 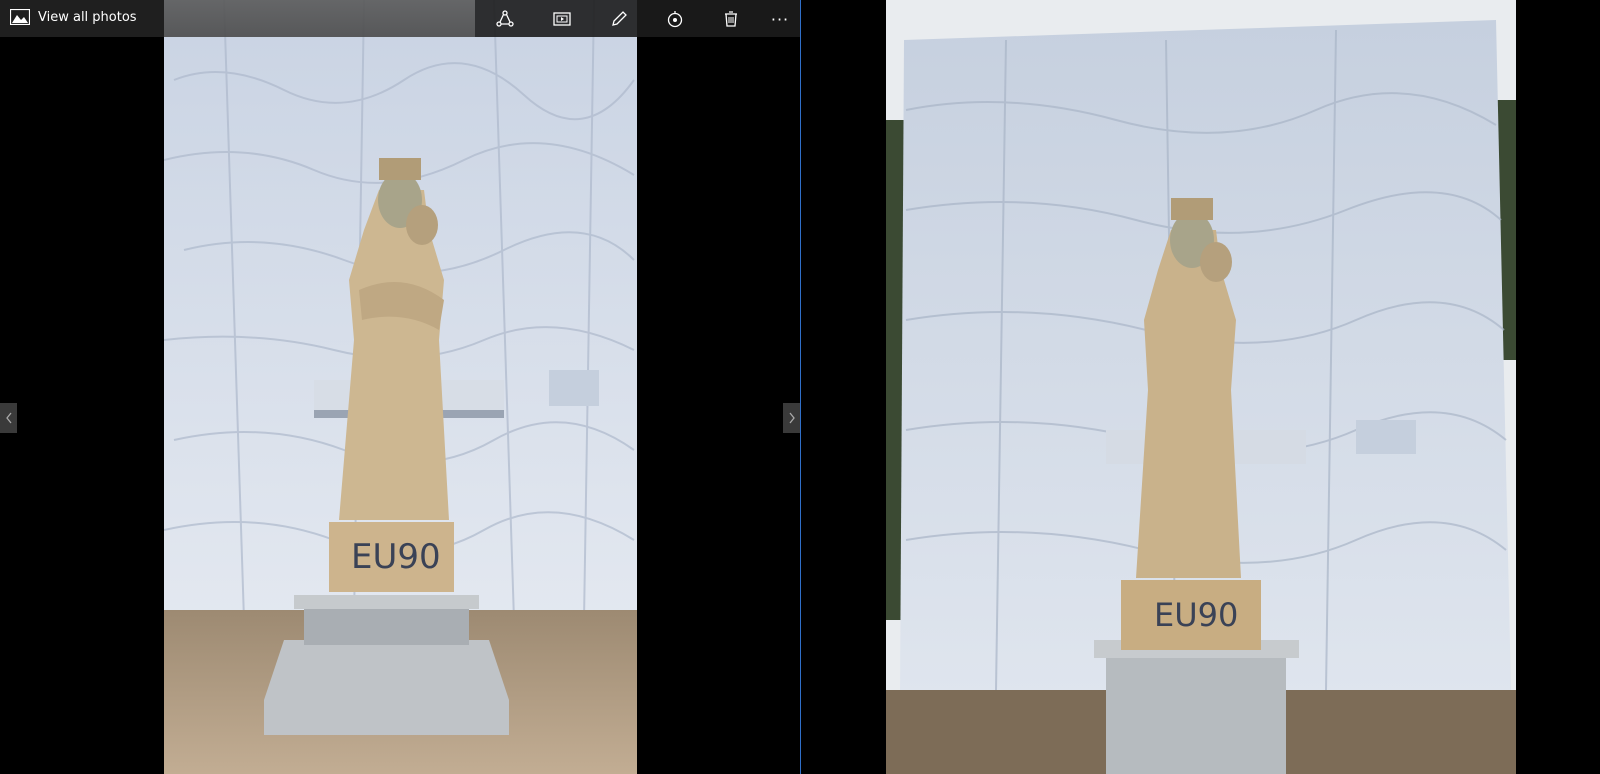 I want to click on view-all-photos-link: View all photos, so click(x=87, y=17).